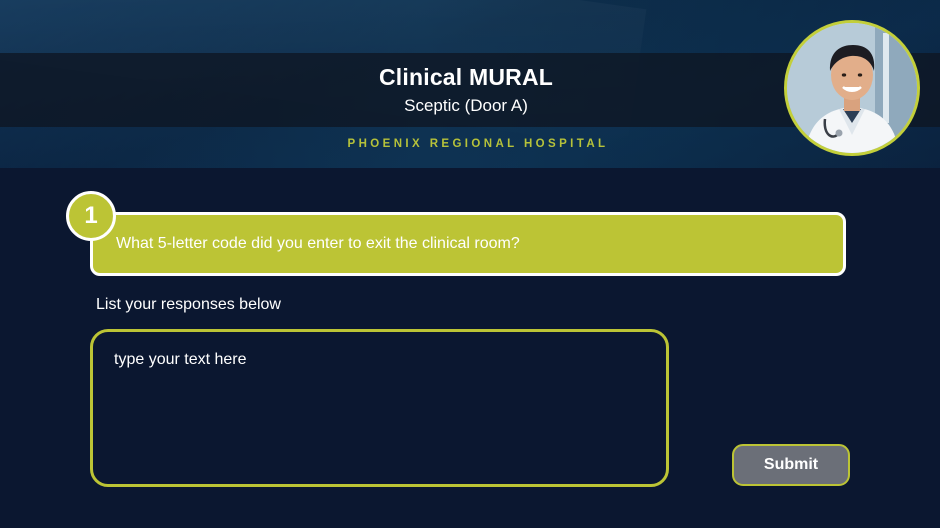  Describe the element at coordinates (91, 216) in the screenshot. I see `question-number-badge: 1` at that location.